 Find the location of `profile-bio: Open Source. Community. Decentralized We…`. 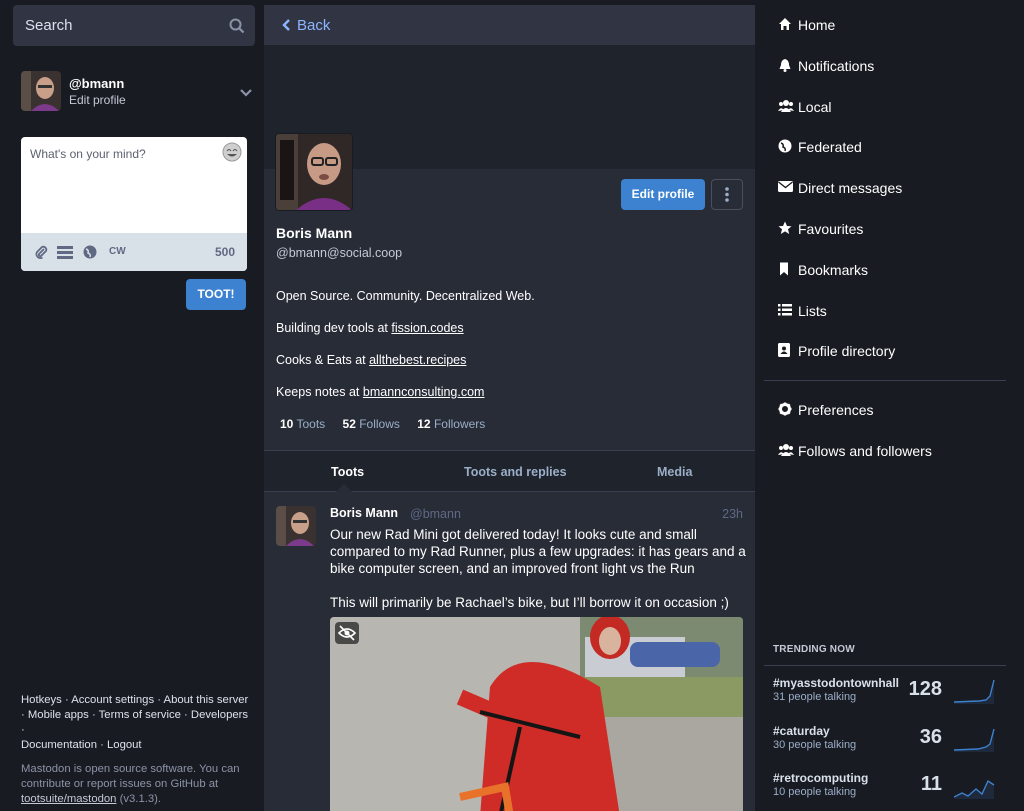

profile-bio: Open Source. Community. Decentralized We… is located at coordinates (506, 353).